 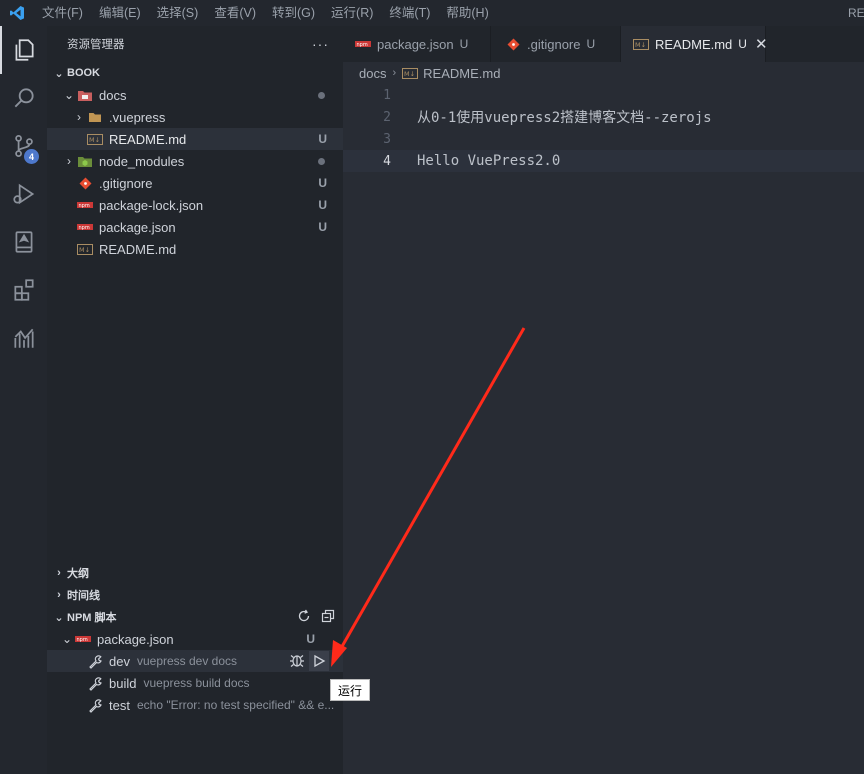 What do you see at coordinates (195, 573) in the screenshot?
I see `outline-section-header: › 大纲` at bounding box center [195, 573].